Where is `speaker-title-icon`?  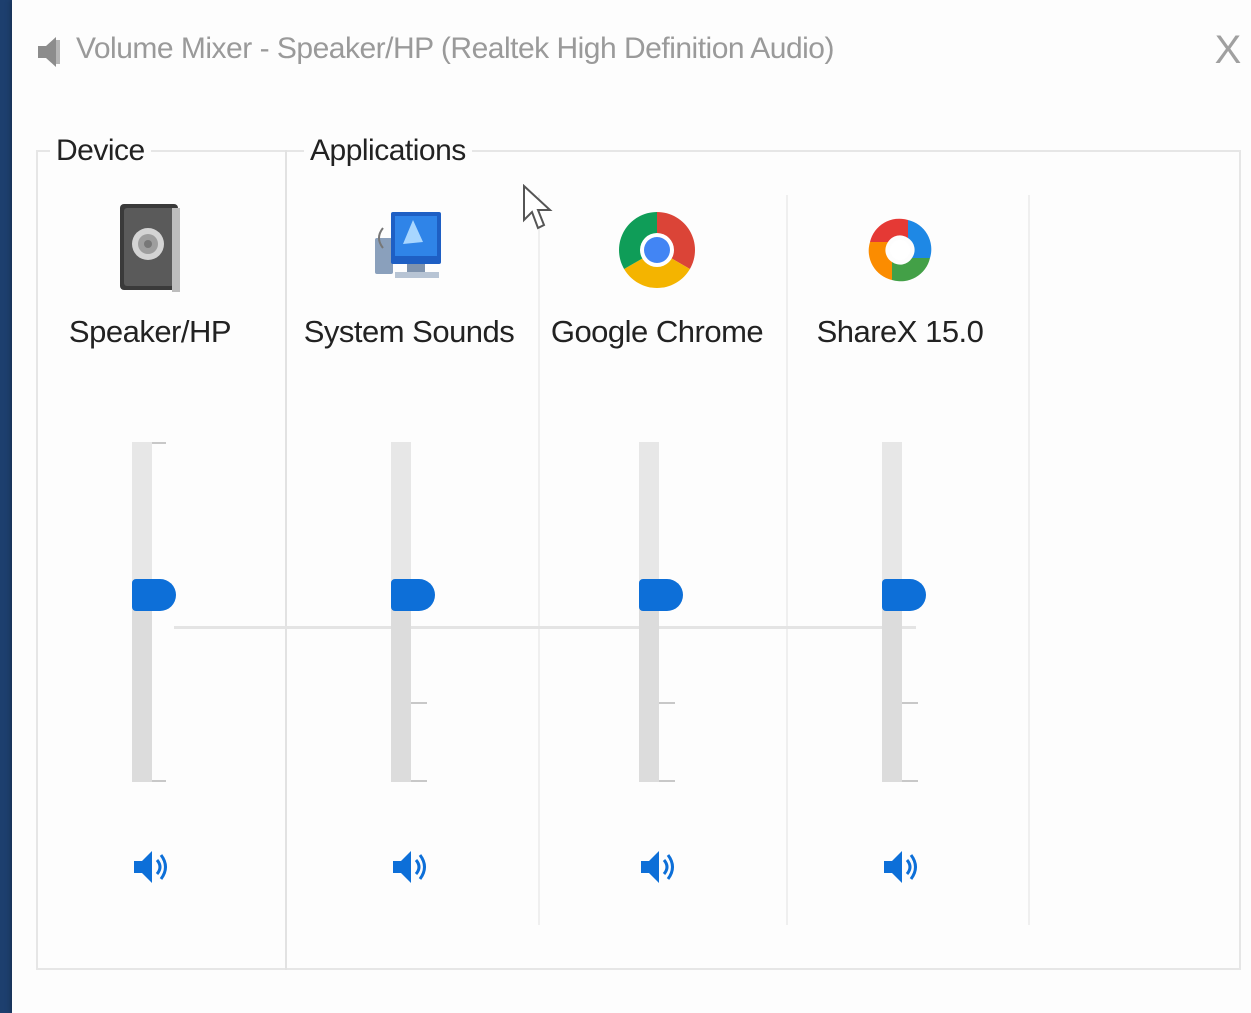 speaker-title-icon is located at coordinates (49, 52).